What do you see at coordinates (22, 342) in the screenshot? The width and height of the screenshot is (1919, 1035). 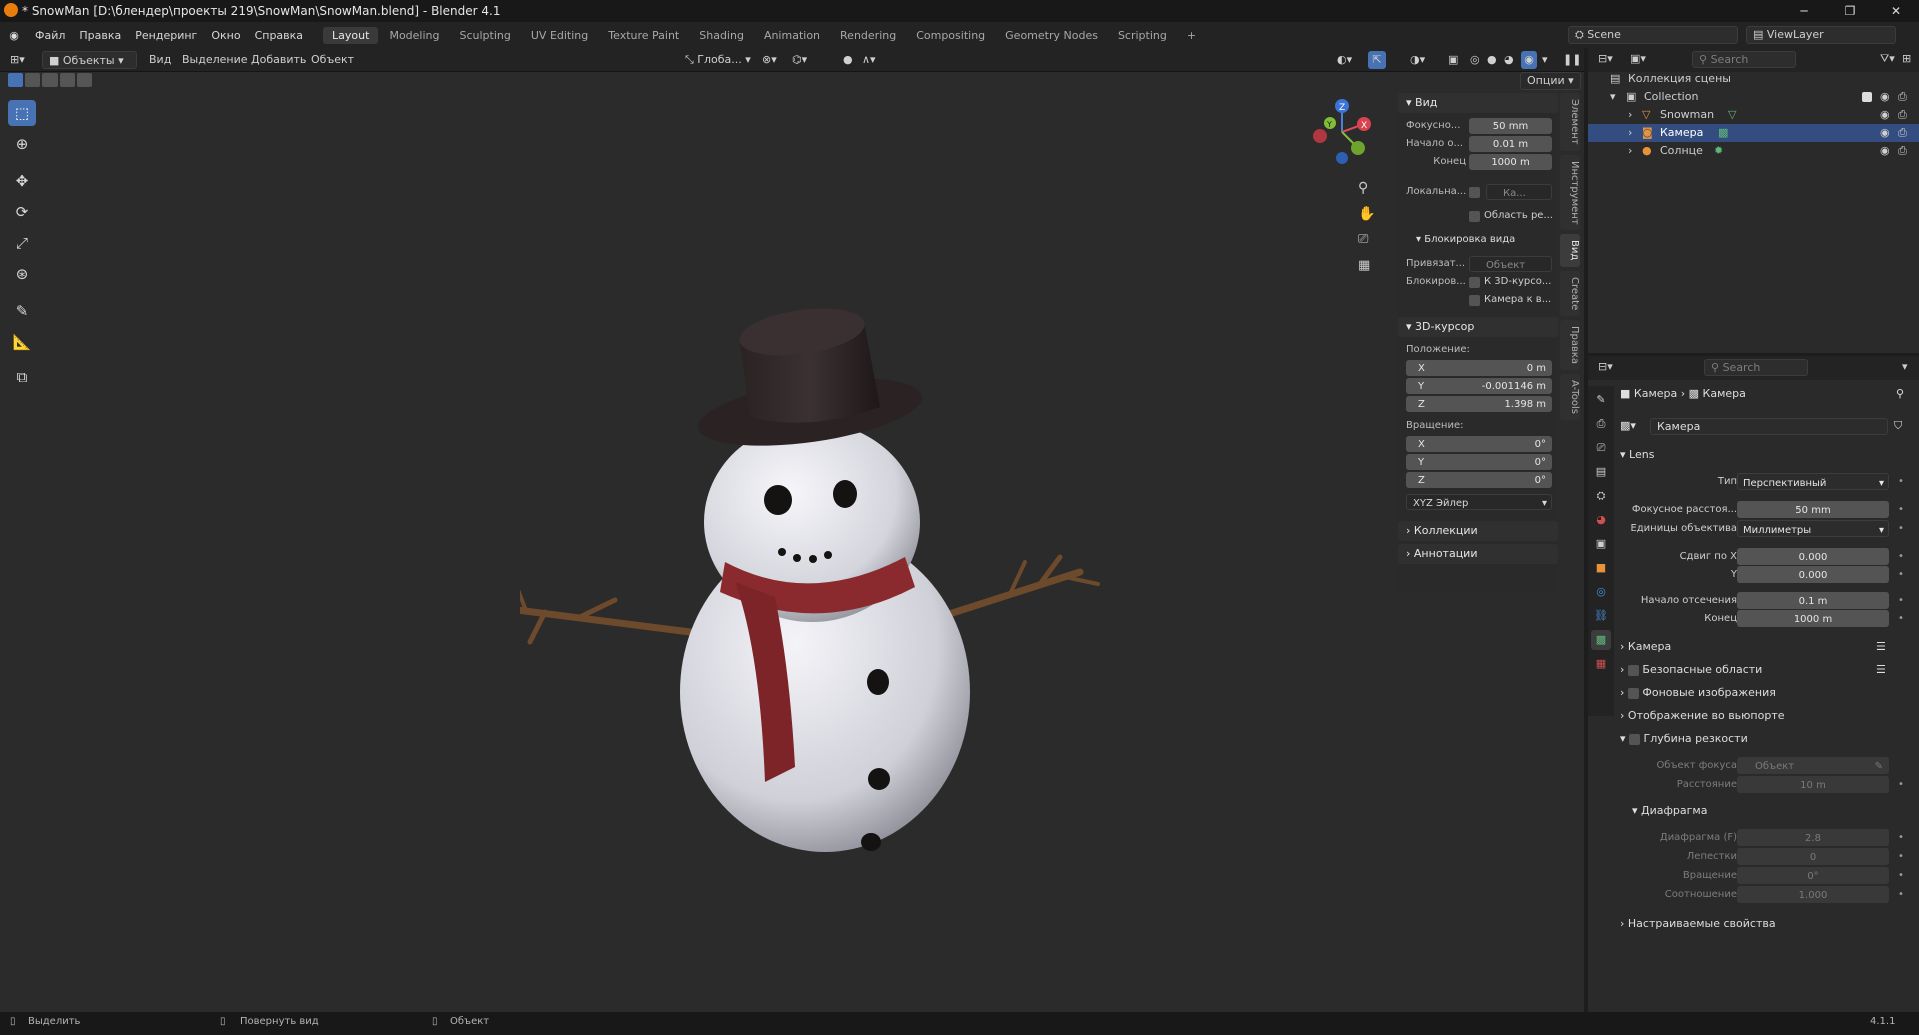 I see `measure-icon: 📐` at bounding box center [22, 342].